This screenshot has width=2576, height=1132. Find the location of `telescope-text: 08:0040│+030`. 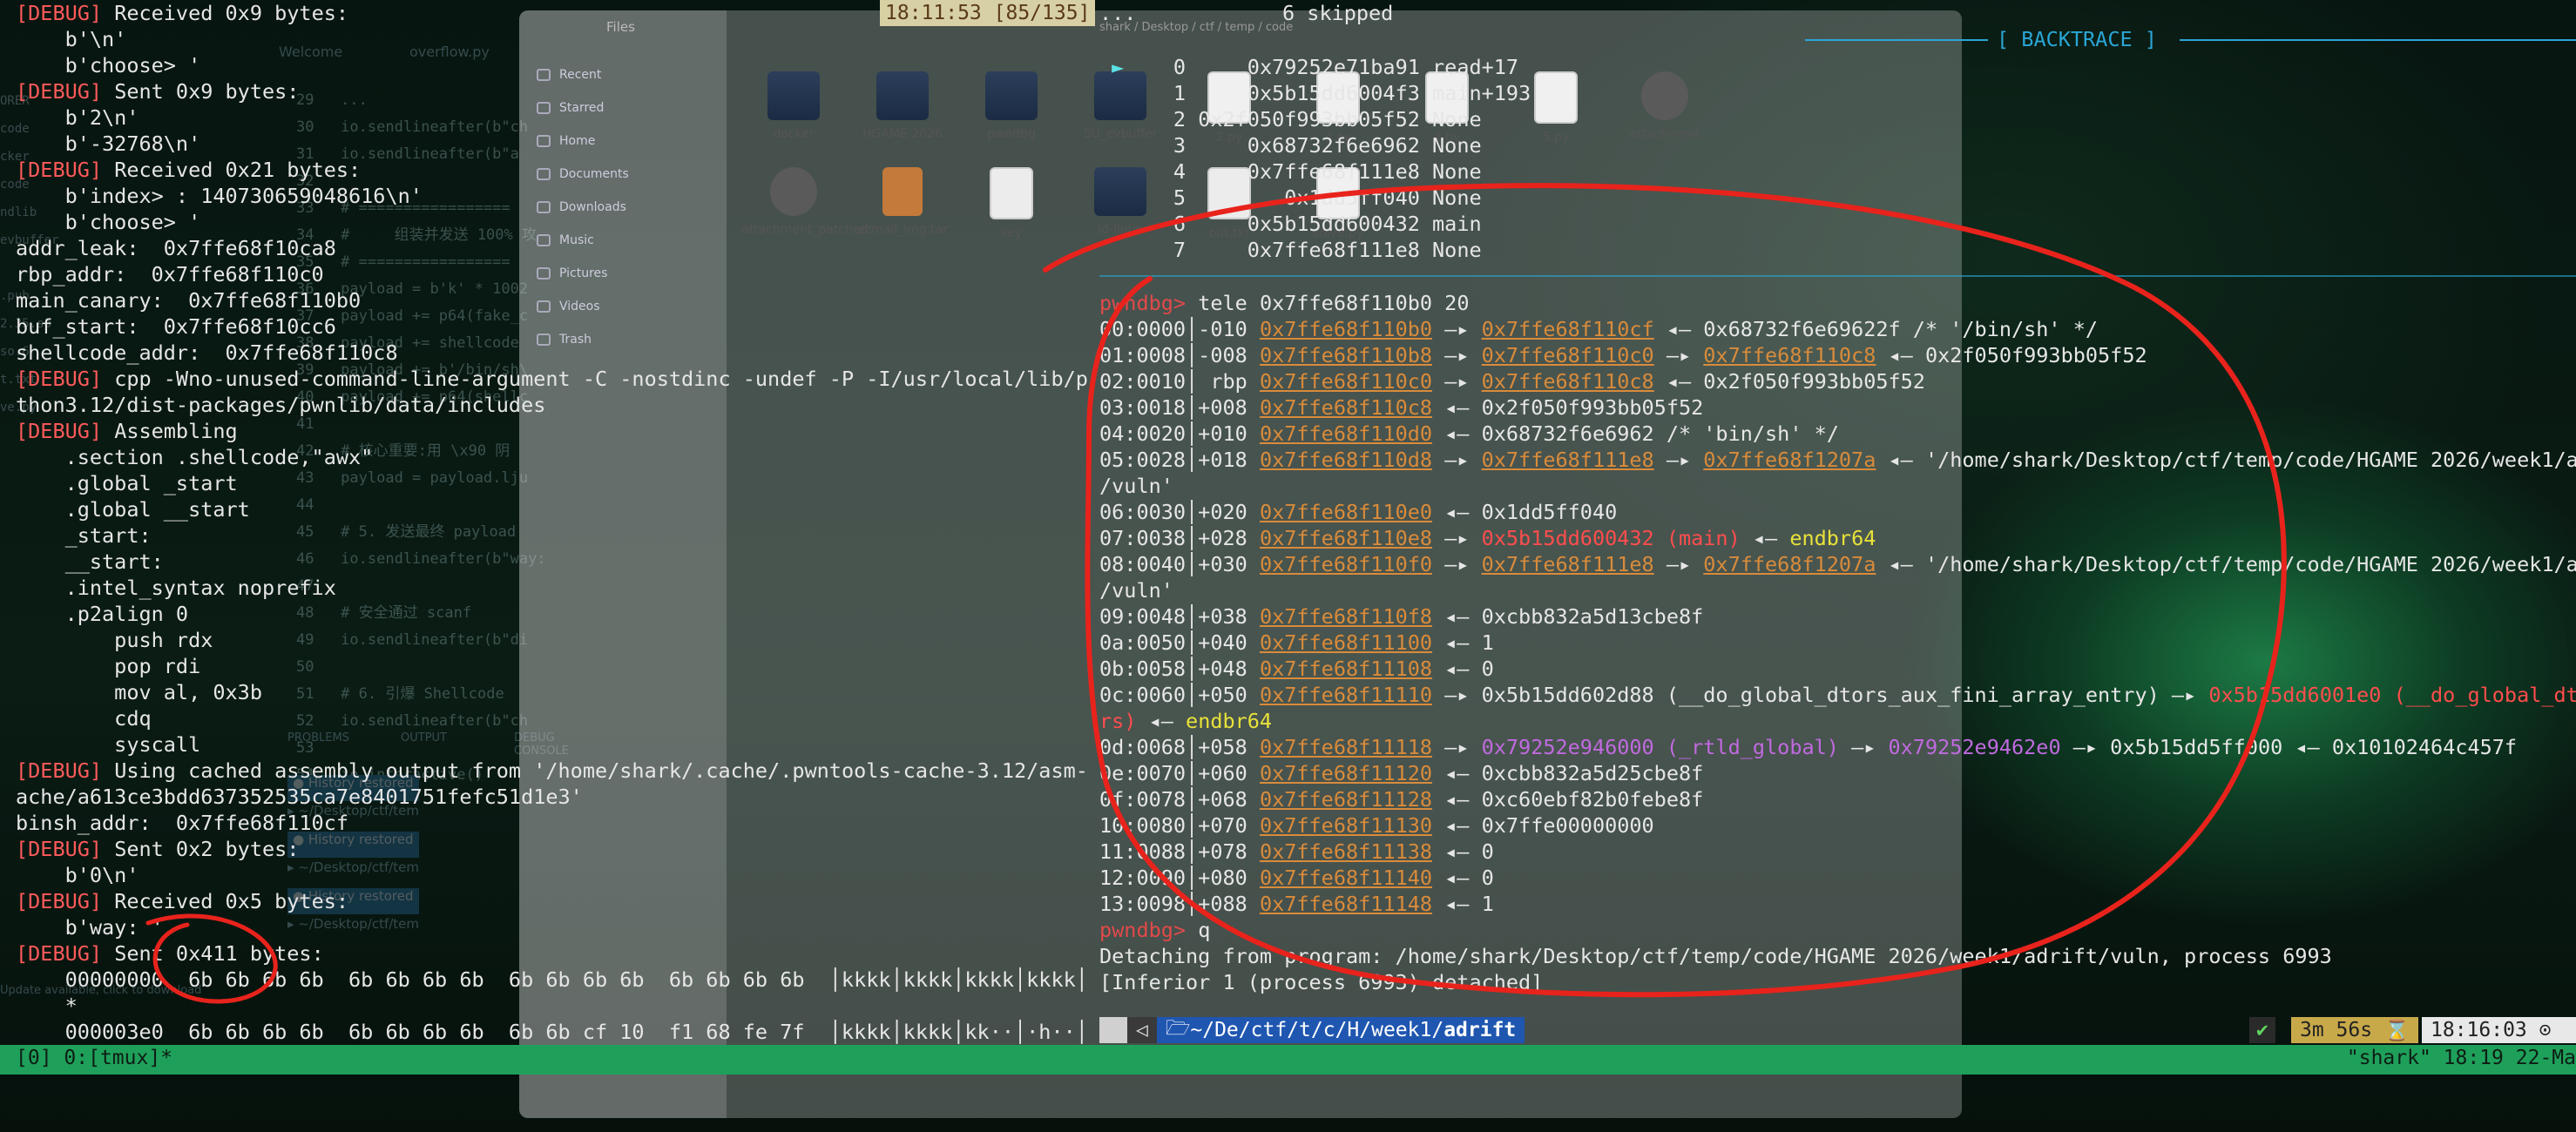

telescope-text: 08:0040│+030 is located at coordinates (1179, 564).